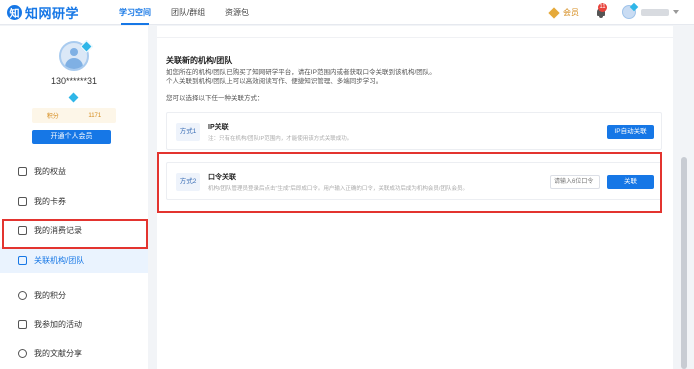 This screenshot has height=369, width=694. I want to click on sidebar-item-label: 我参加的活动, so click(58, 324).